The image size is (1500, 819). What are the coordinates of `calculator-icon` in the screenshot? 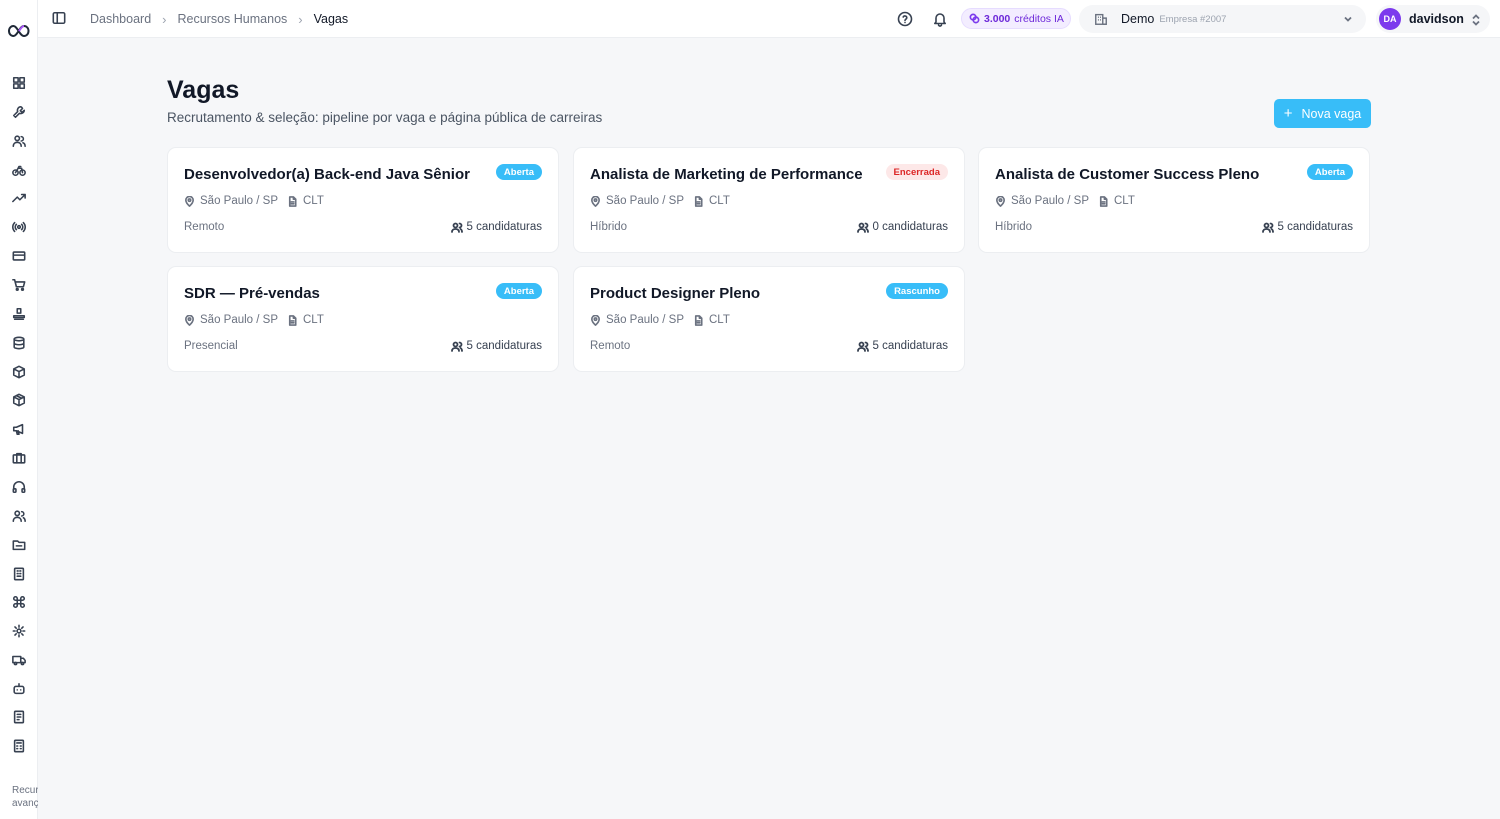 It's located at (19, 746).